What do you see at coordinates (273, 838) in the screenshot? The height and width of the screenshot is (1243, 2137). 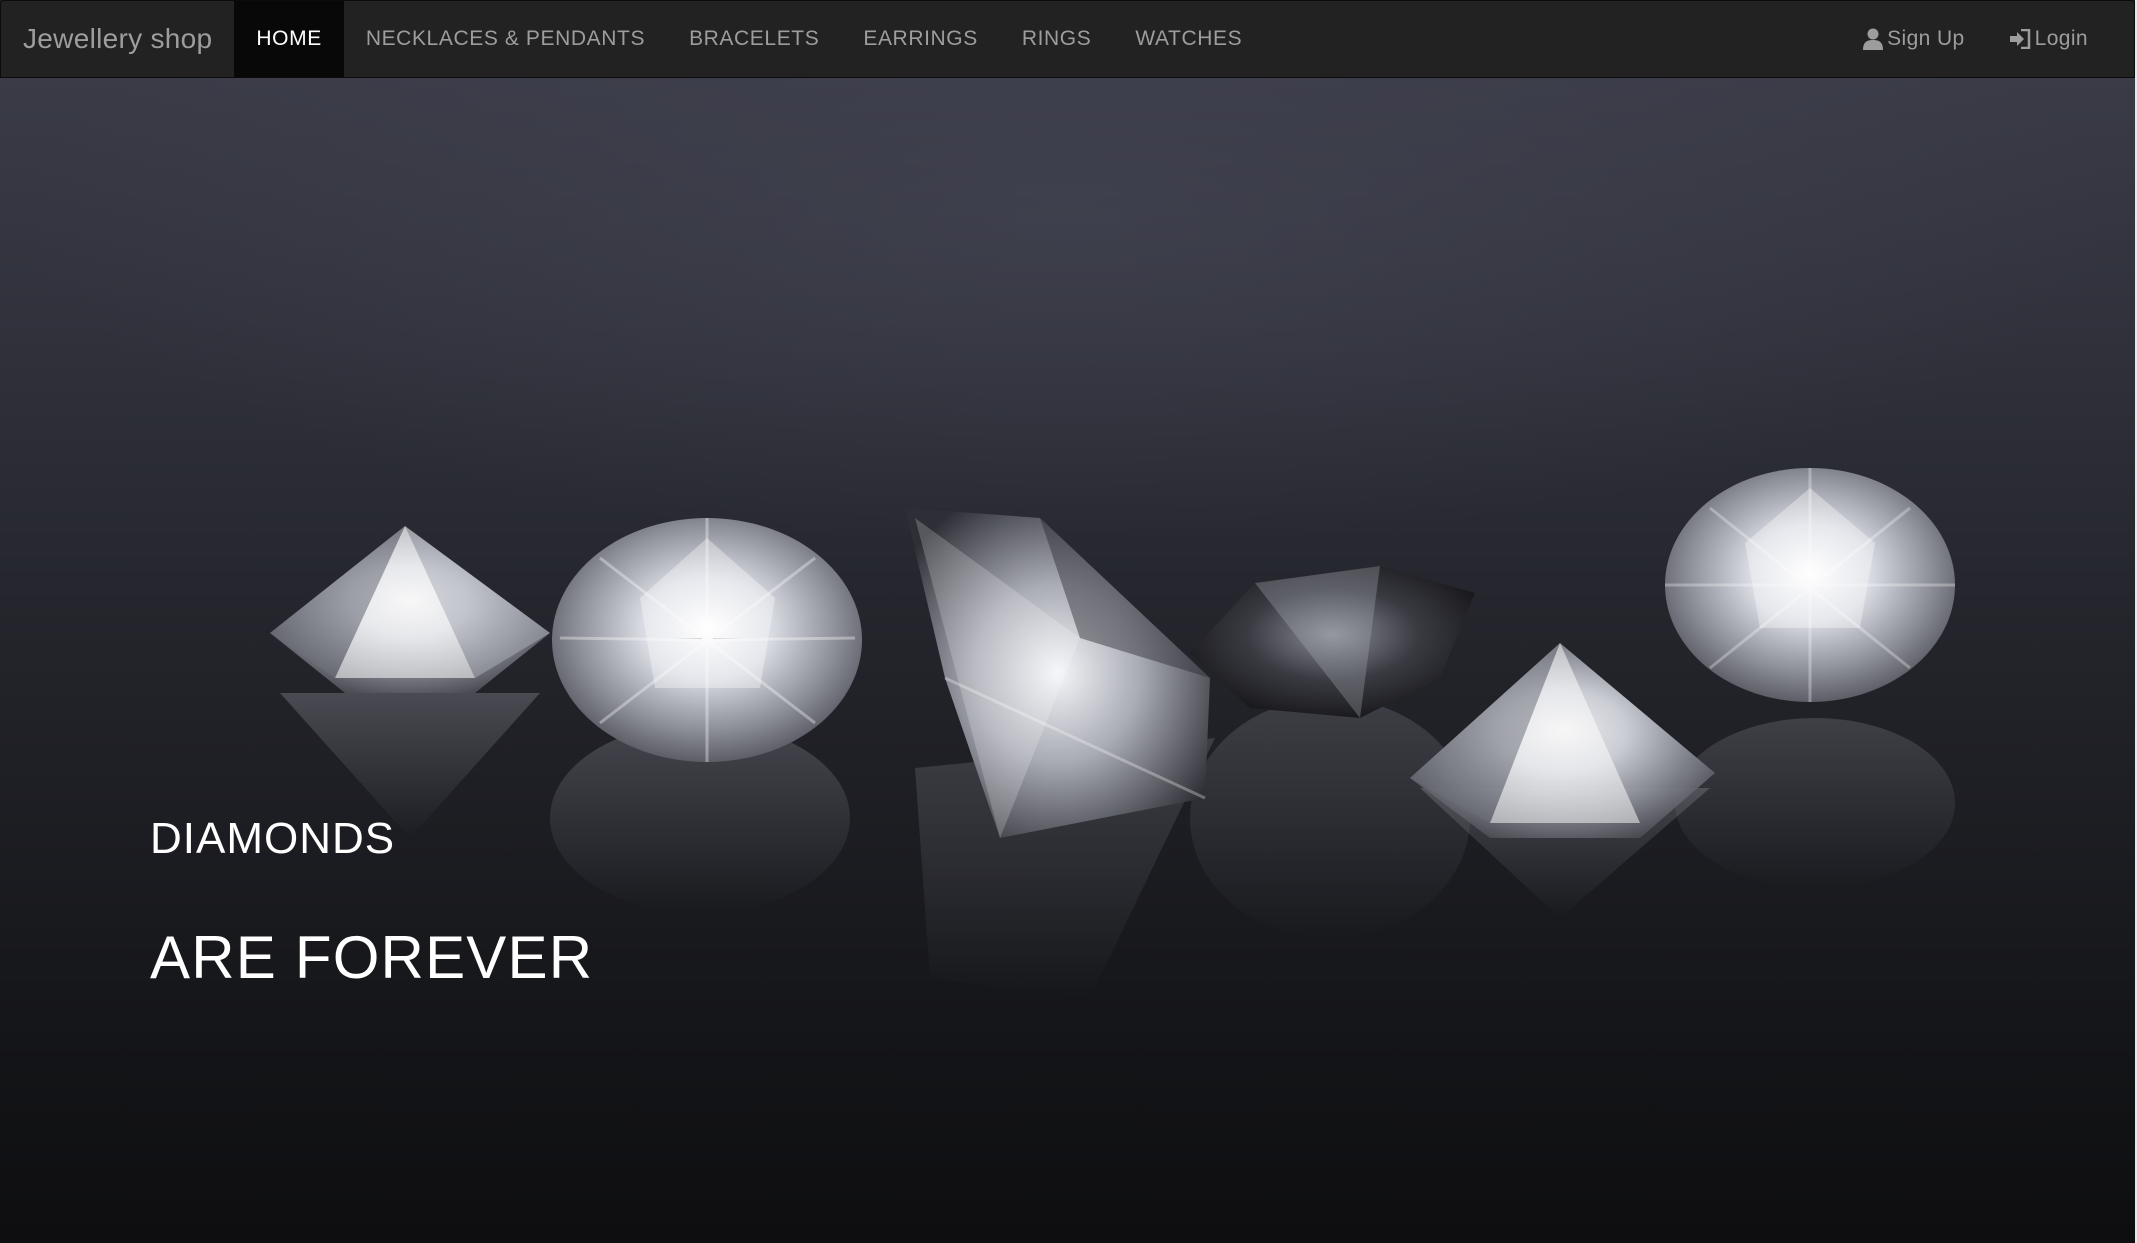 I see `hero-heading-line1: DIAMONDS` at bounding box center [273, 838].